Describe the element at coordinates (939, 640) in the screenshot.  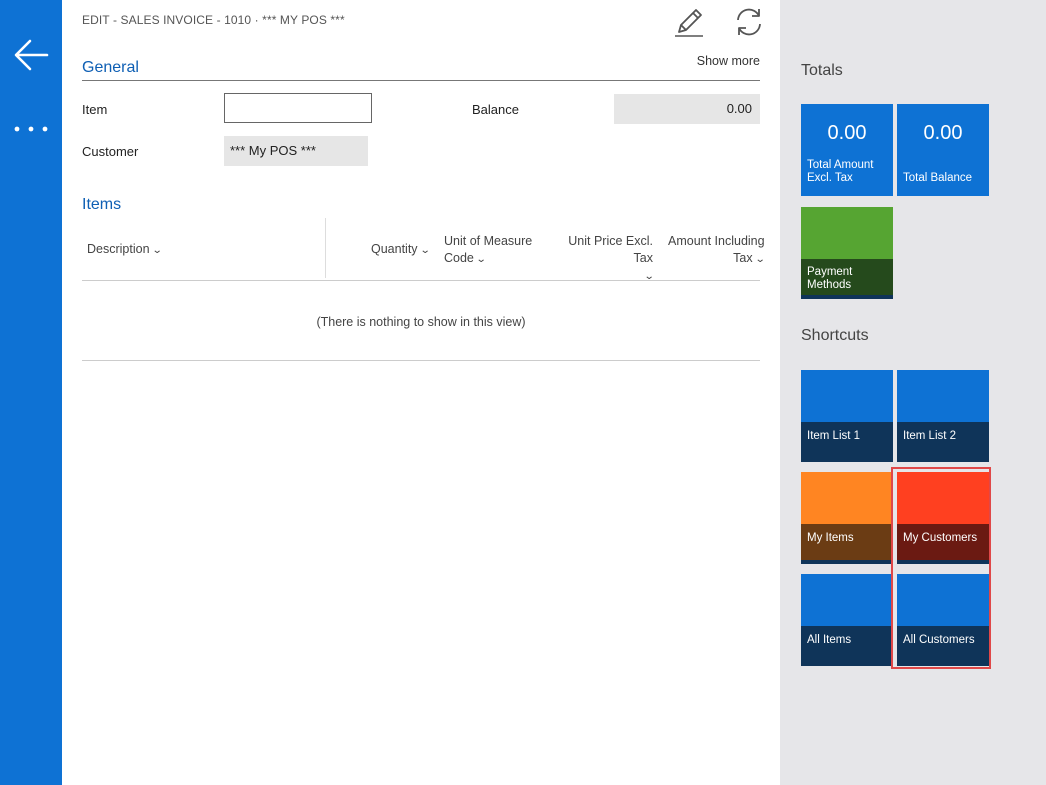
I see `shortcut-all-customers-label: All Customers` at that location.